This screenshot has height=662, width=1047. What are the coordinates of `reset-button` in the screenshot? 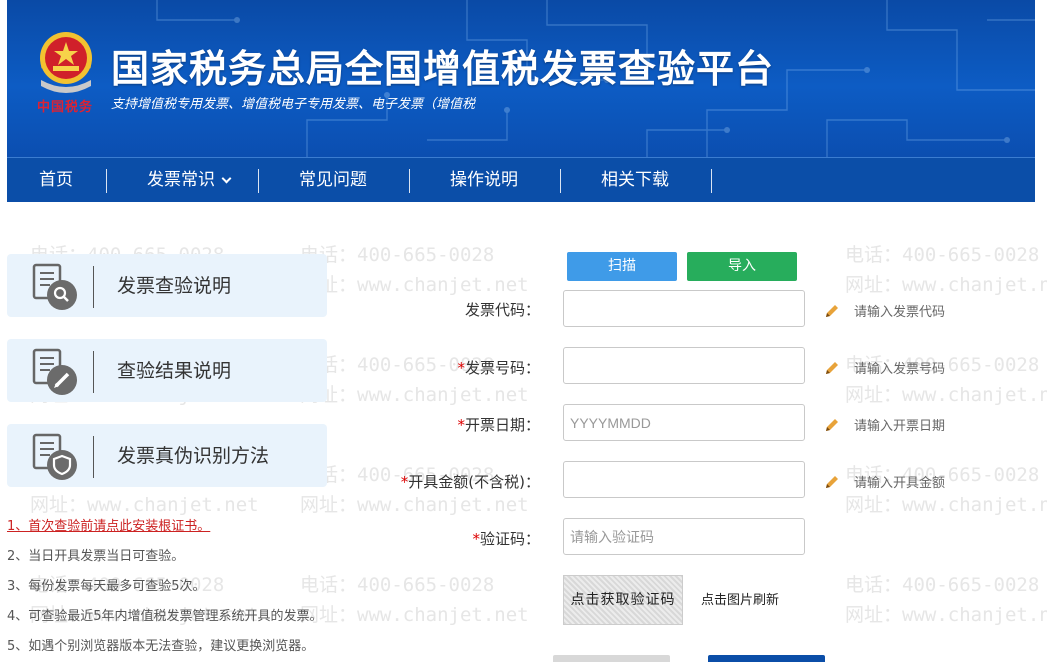 It's located at (611, 658).